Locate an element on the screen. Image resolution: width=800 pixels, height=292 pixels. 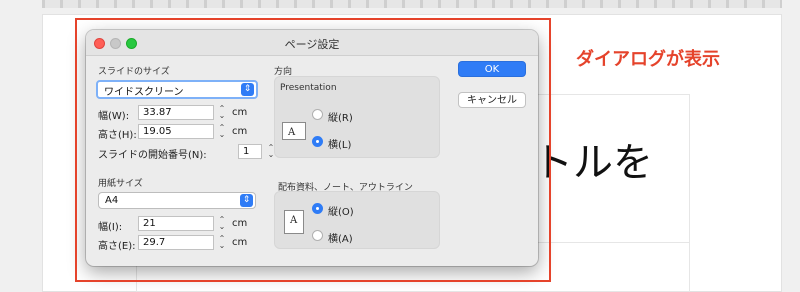
ruler-strip is located at coordinates (412, 4).